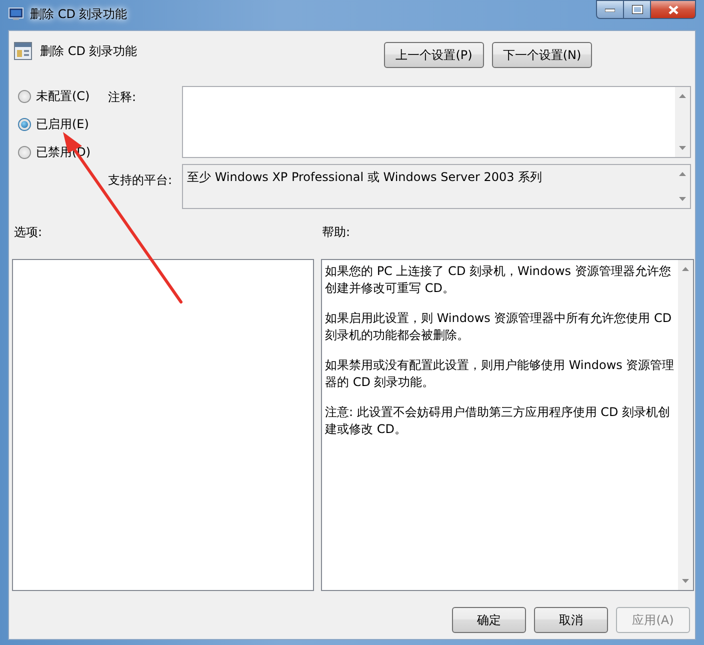 The image size is (704, 645). What do you see at coordinates (16, 14) in the screenshot?
I see `app-icon` at bounding box center [16, 14].